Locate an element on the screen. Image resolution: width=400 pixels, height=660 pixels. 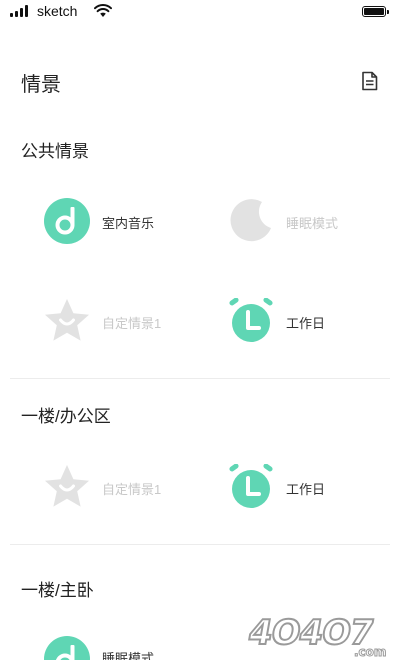
section-title-master-bedroom: 一楼/主卧 is located at coordinates (57, 590).